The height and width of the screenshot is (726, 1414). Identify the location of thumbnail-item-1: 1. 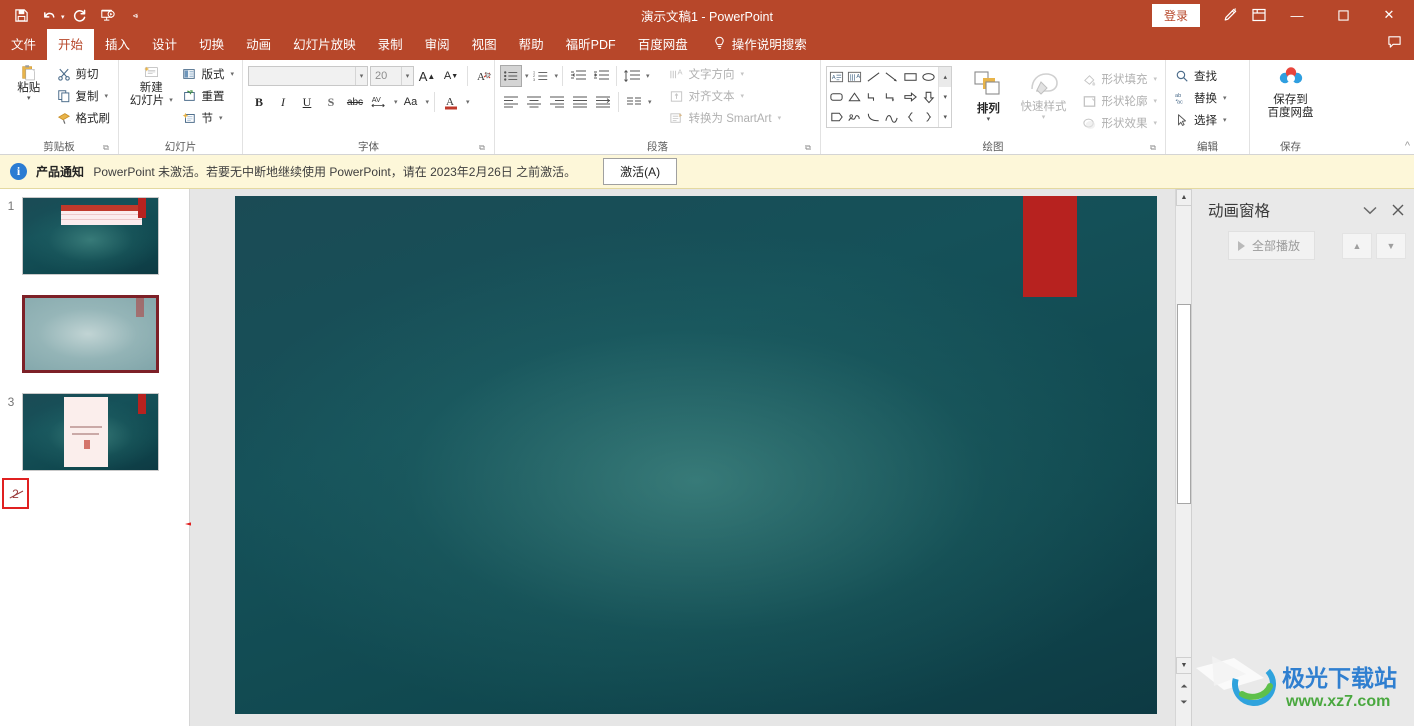
(79, 236).